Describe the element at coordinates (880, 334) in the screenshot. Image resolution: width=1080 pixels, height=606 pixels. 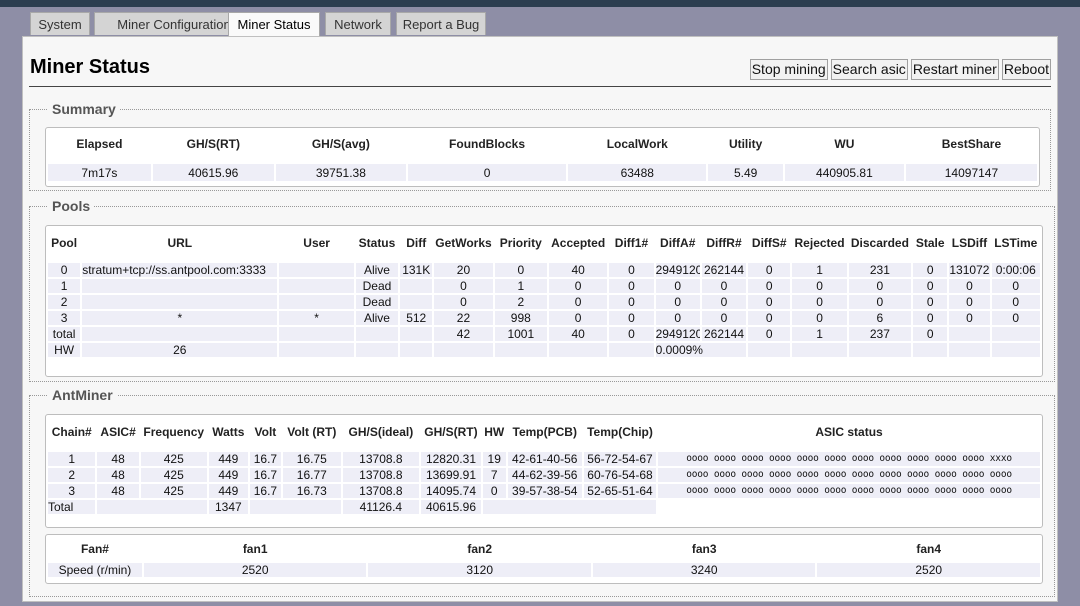
I see `pool-cell: 237` at that location.